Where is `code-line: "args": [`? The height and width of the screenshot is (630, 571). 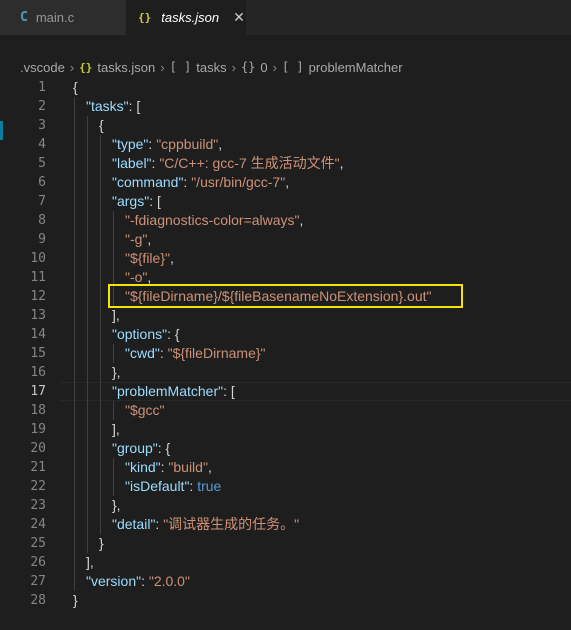
code-line: "args": [ is located at coordinates (136, 201).